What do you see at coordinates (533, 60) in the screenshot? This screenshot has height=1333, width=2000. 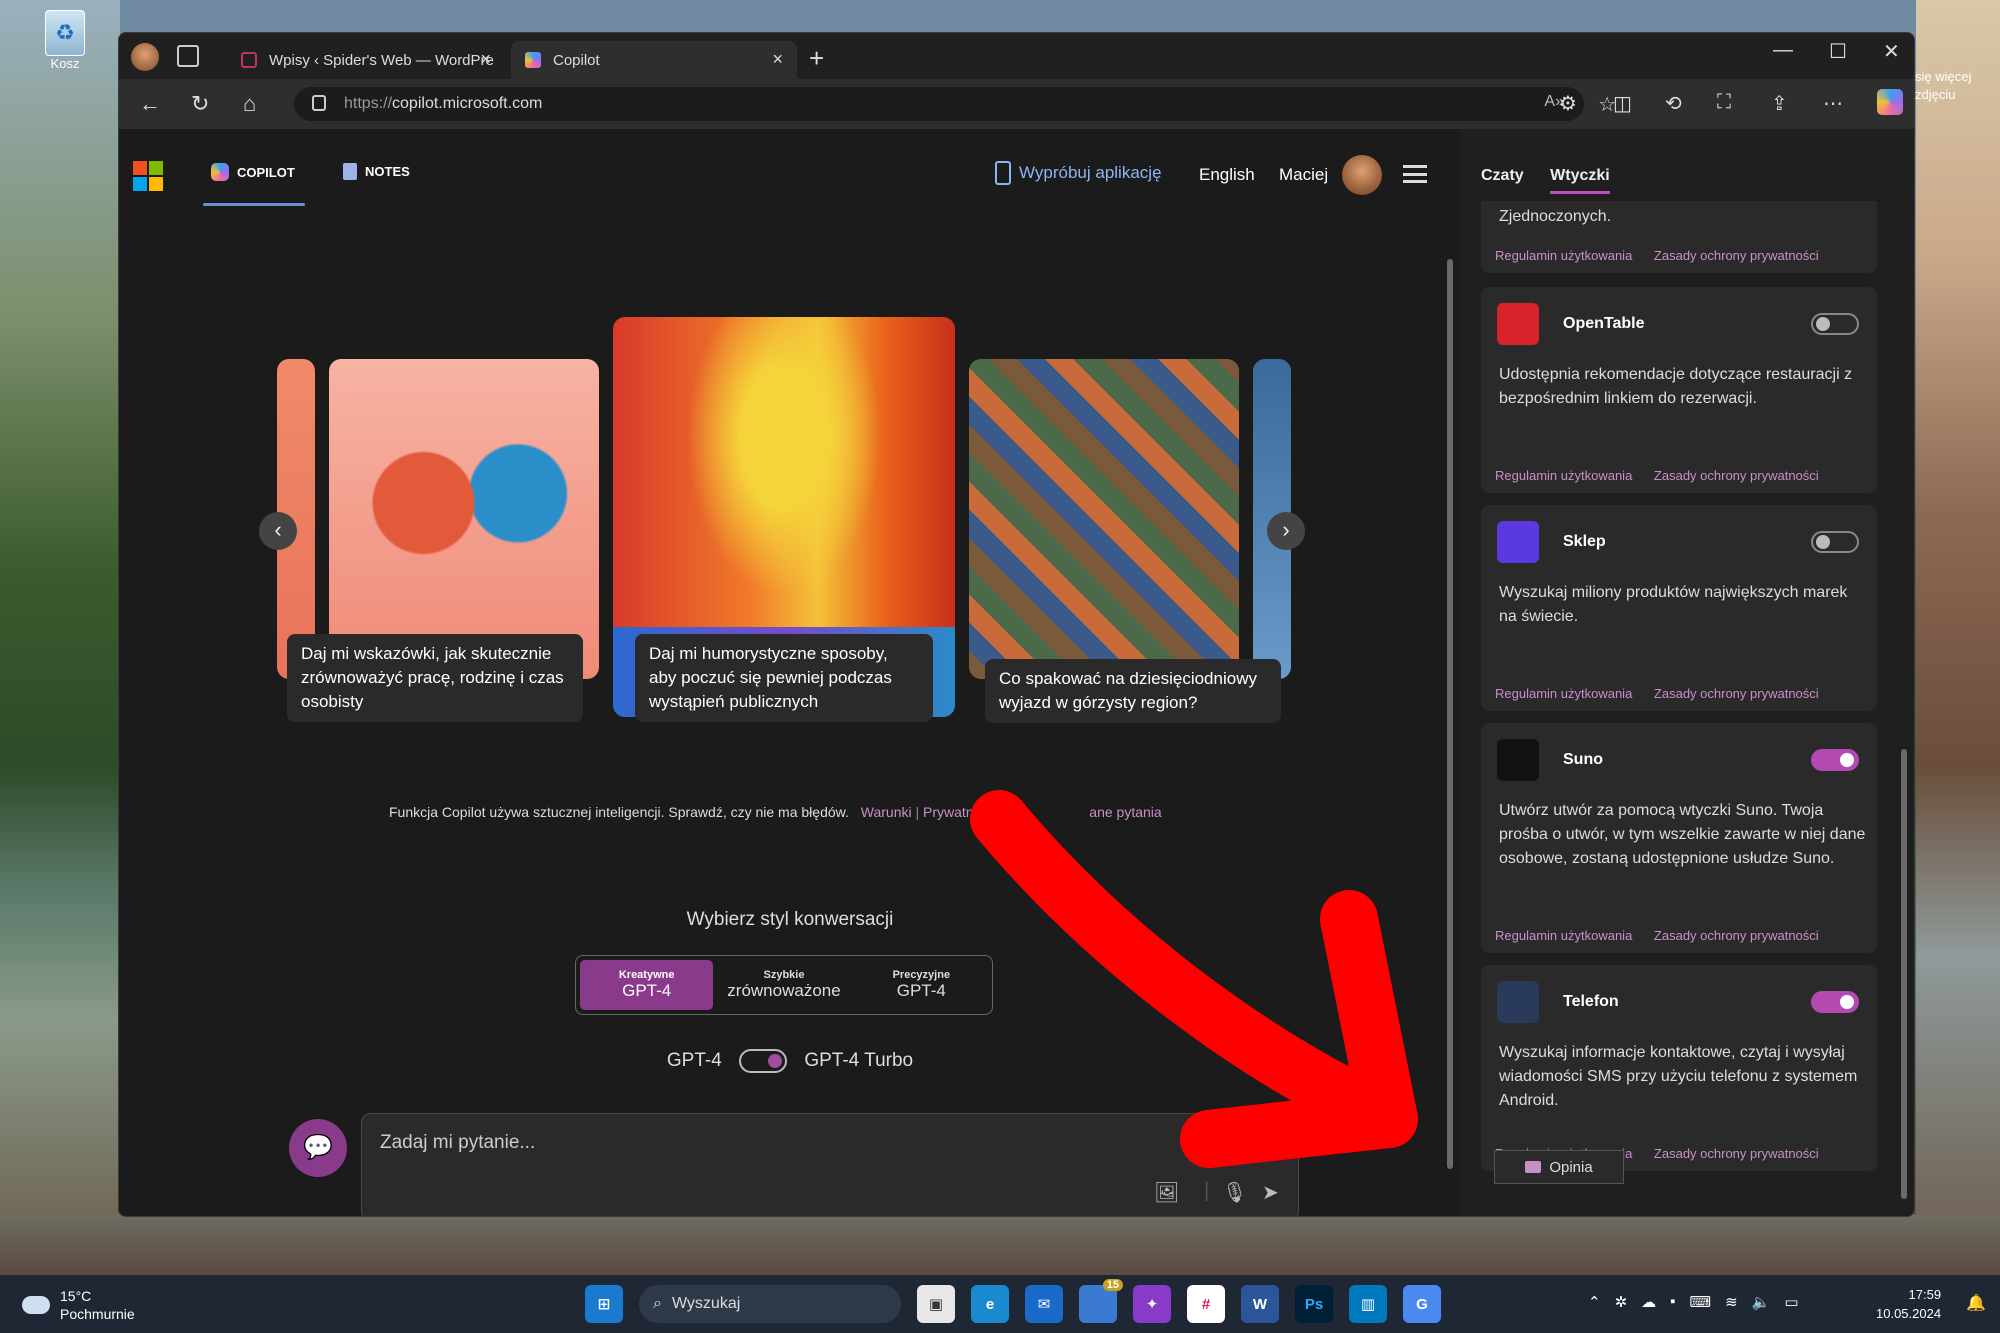 I see `copilot-favicon-icon` at bounding box center [533, 60].